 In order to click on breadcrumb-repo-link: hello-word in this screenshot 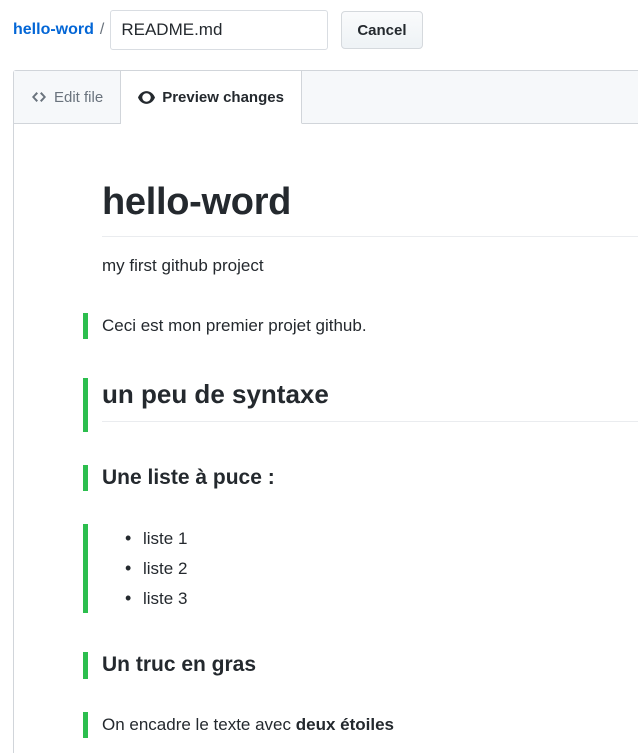, I will do `click(53, 30)`.